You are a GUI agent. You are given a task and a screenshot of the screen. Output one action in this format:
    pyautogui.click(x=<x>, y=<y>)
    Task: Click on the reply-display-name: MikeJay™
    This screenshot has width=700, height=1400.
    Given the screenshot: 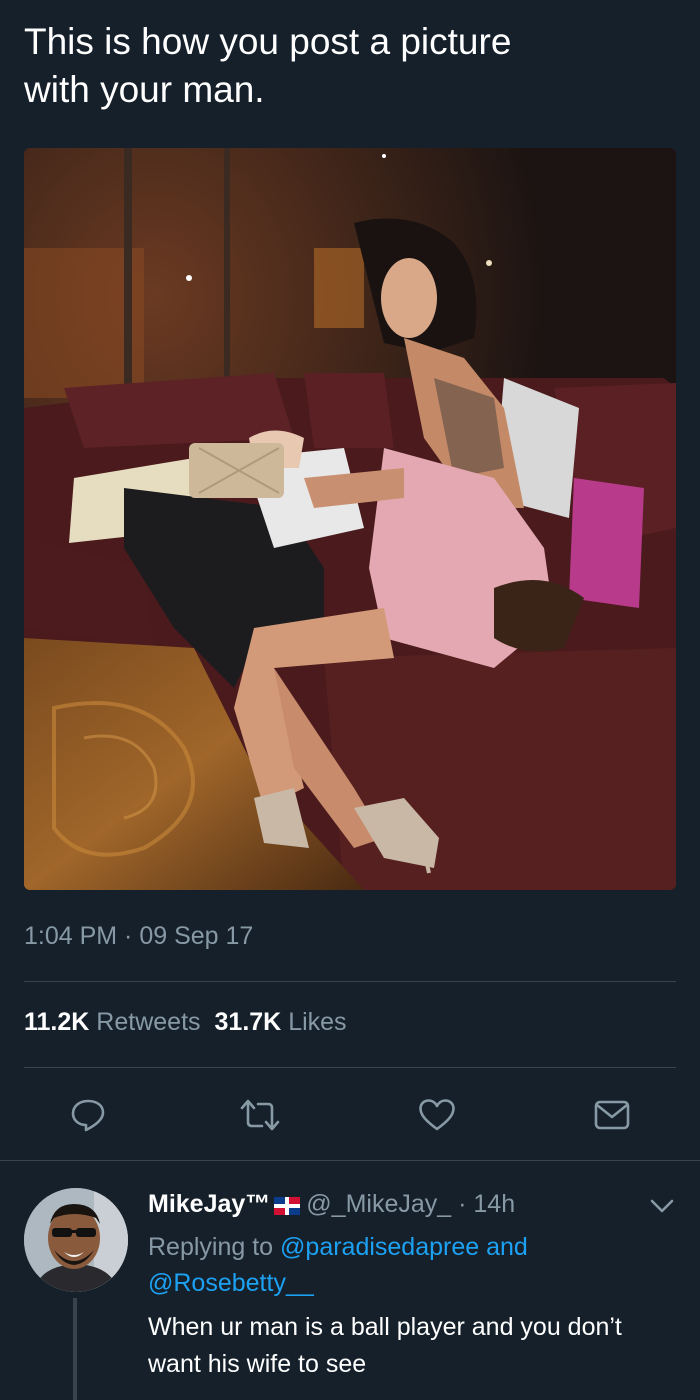 What is the action you would take?
    pyautogui.click(x=209, y=1204)
    